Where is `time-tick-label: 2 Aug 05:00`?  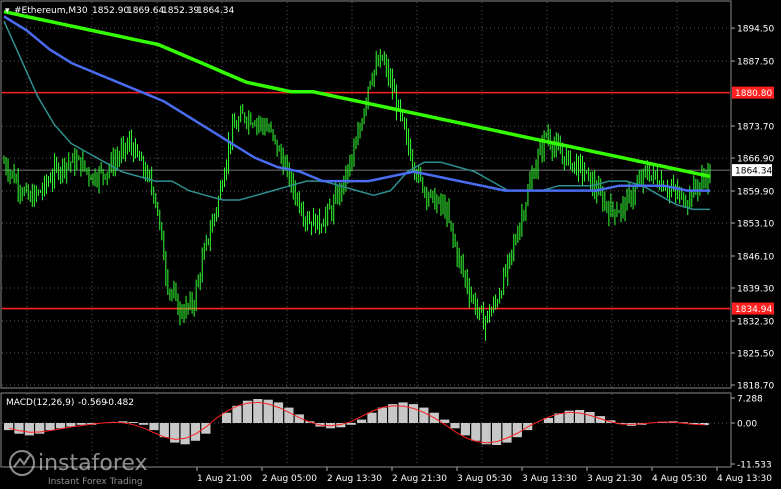
time-tick-label: 2 Aug 05:00 is located at coordinates (289, 479).